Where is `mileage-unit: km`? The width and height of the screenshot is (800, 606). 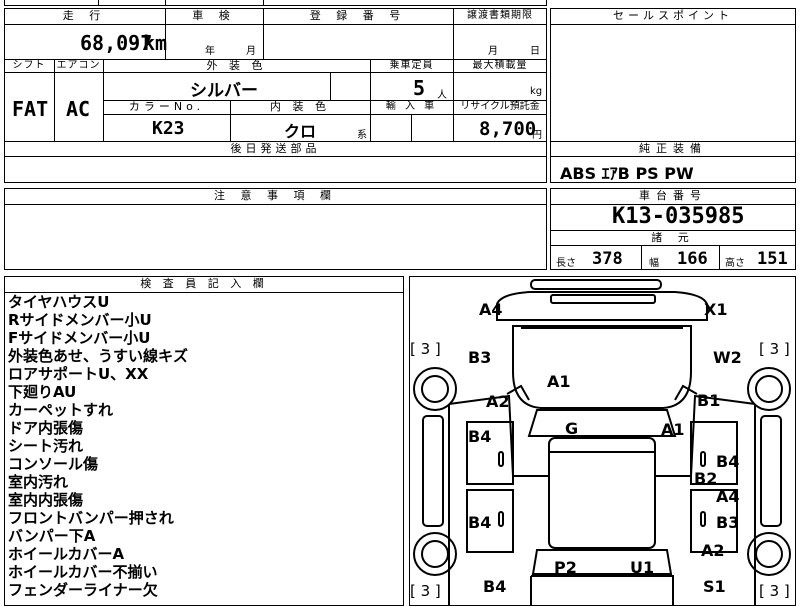 mileage-unit: km is located at coordinates (155, 43).